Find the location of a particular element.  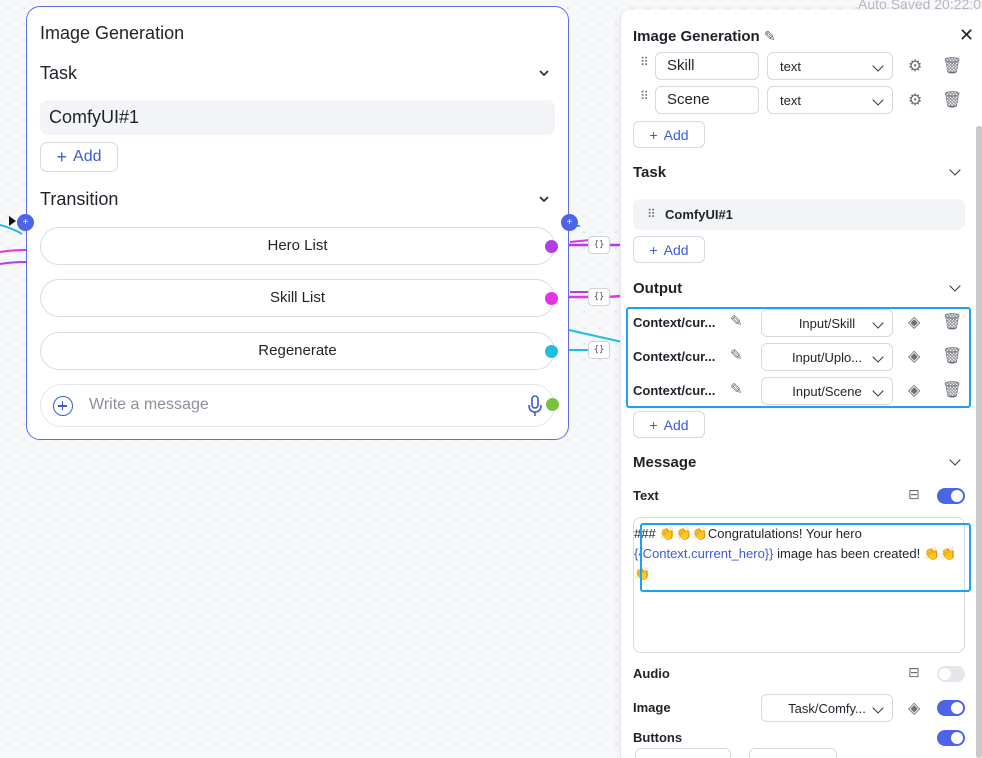

node-title: Image Generation is located at coordinates (112, 33).